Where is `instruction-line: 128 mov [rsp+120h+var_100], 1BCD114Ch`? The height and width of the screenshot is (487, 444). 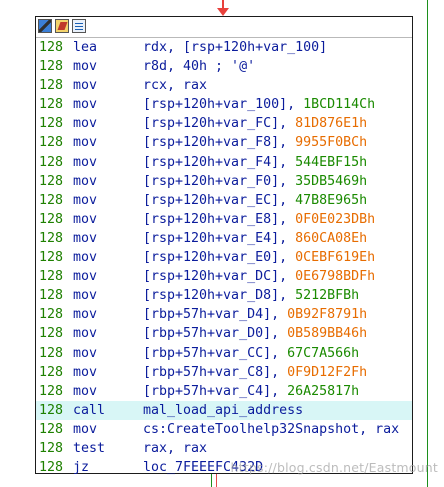 instruction-line: 128 mov [rsp+120h+var_100], 1BCD114Ch is located at coordinates (224, 104).